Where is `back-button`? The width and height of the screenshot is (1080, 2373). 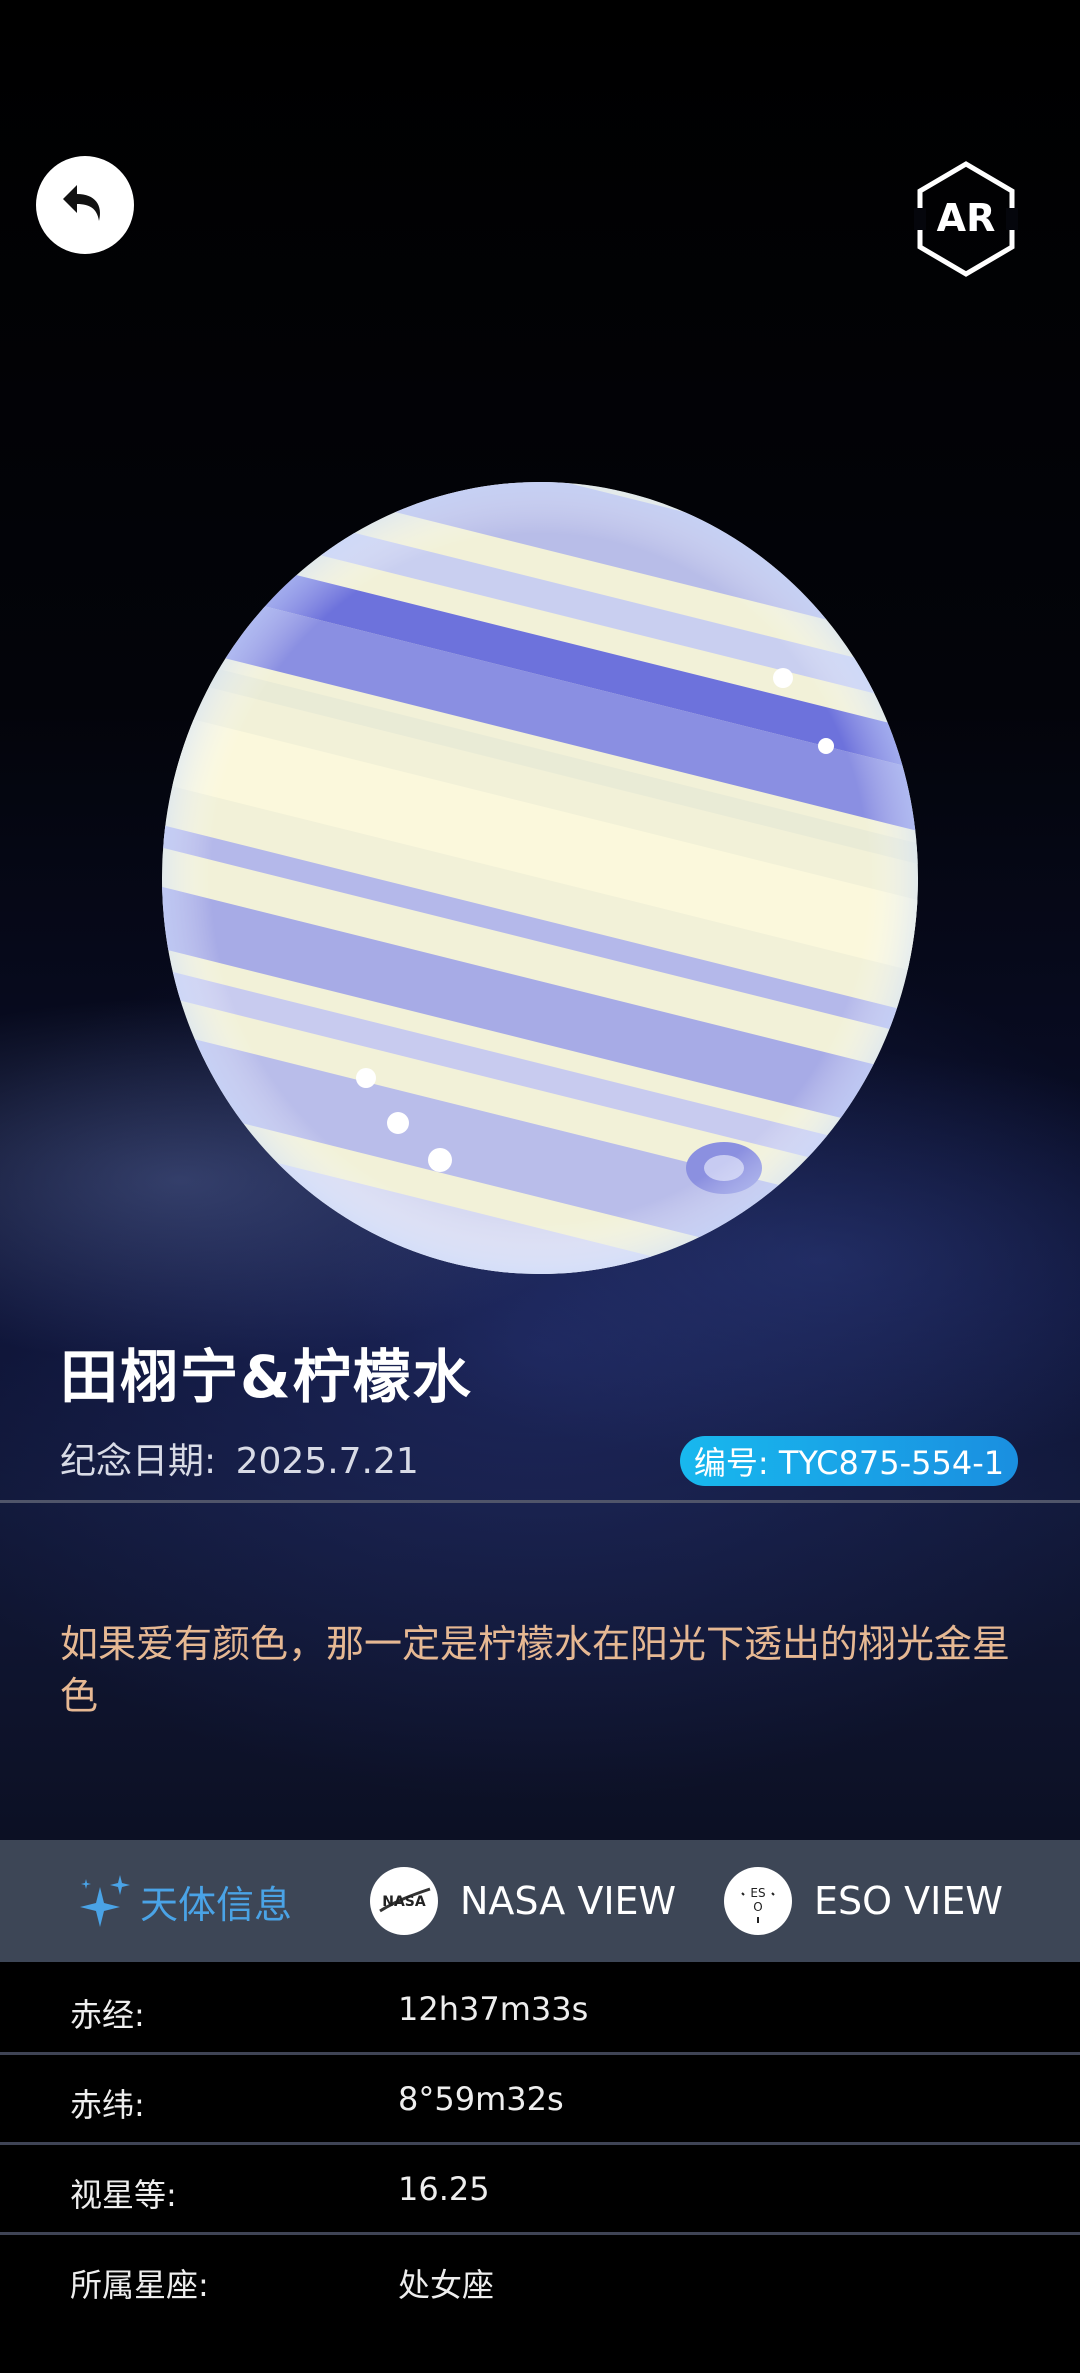 back-button is located at coordinates (85, 205).